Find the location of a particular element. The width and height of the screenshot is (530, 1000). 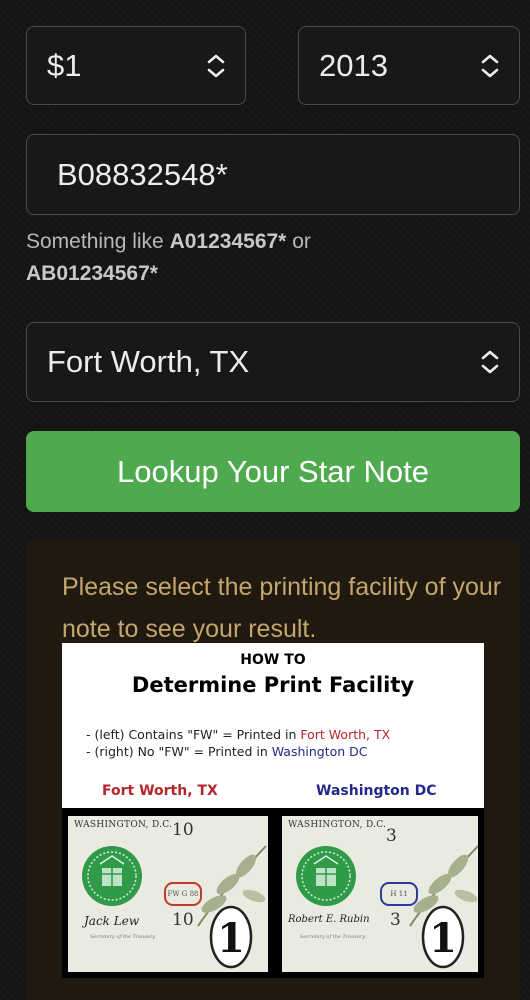

treasury-signature: Robert E. Rubin is located at coordinates (329, 919).